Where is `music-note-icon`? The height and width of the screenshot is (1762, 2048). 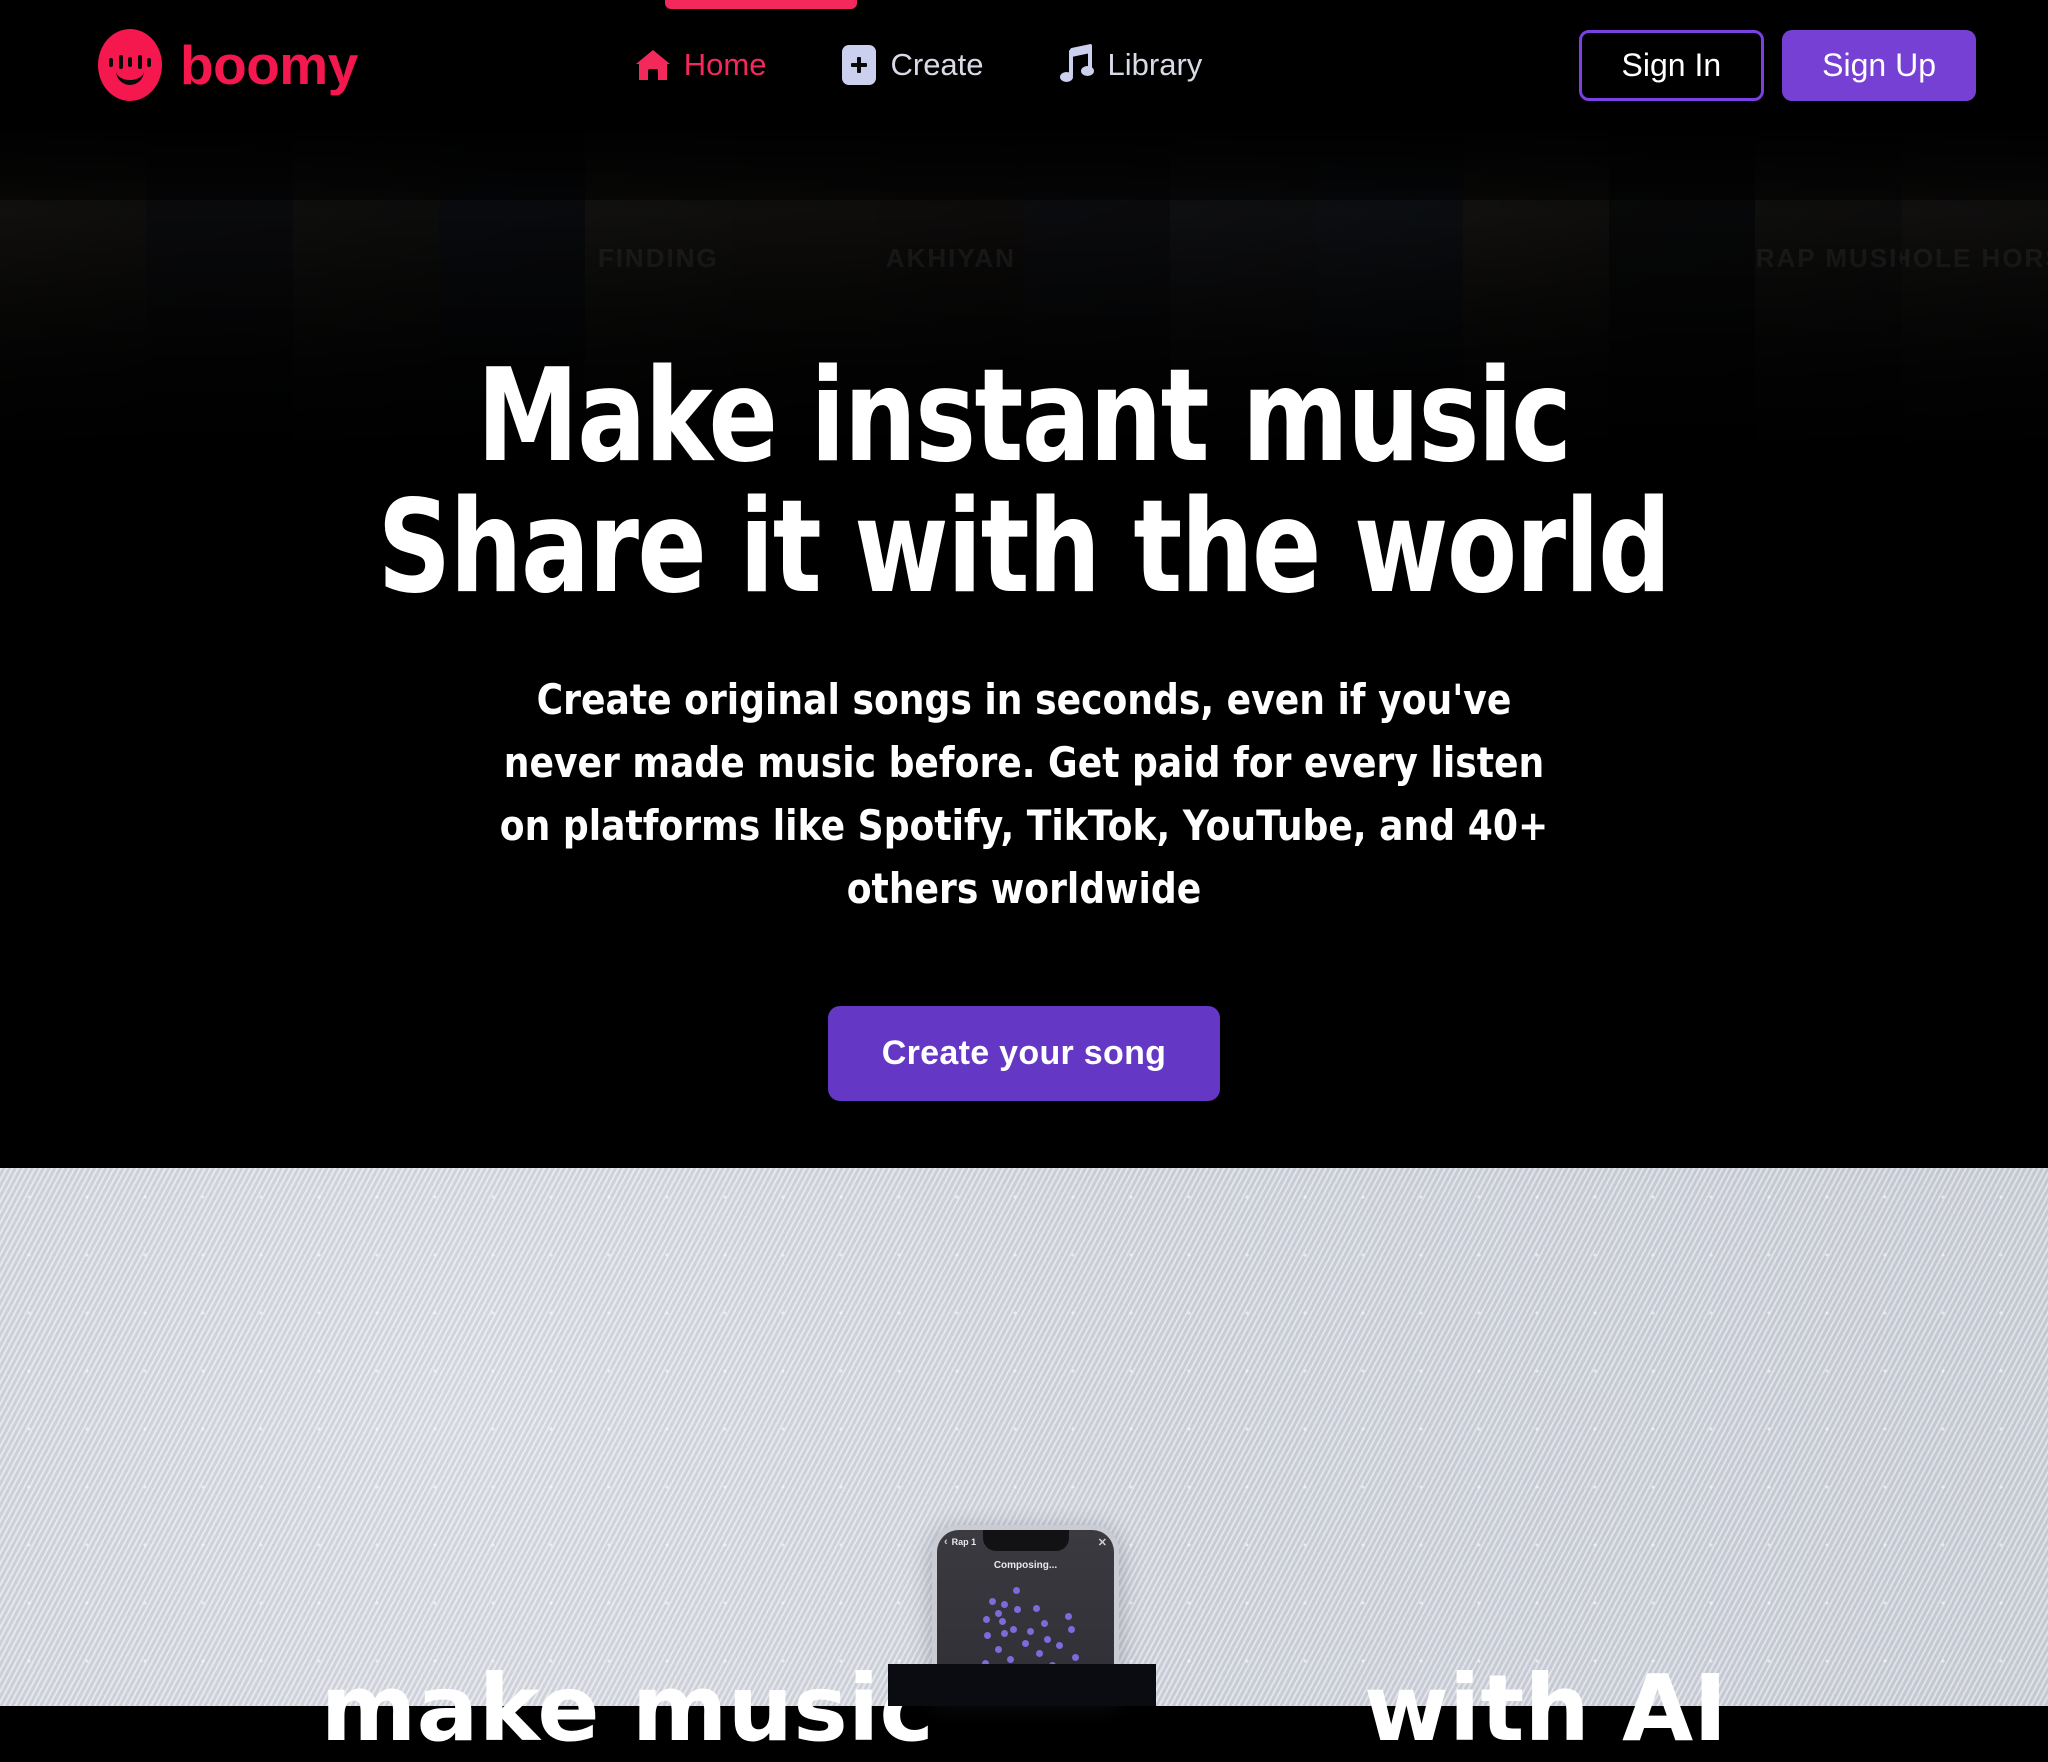
music-note-icon is located at coordinates (1076, 63).